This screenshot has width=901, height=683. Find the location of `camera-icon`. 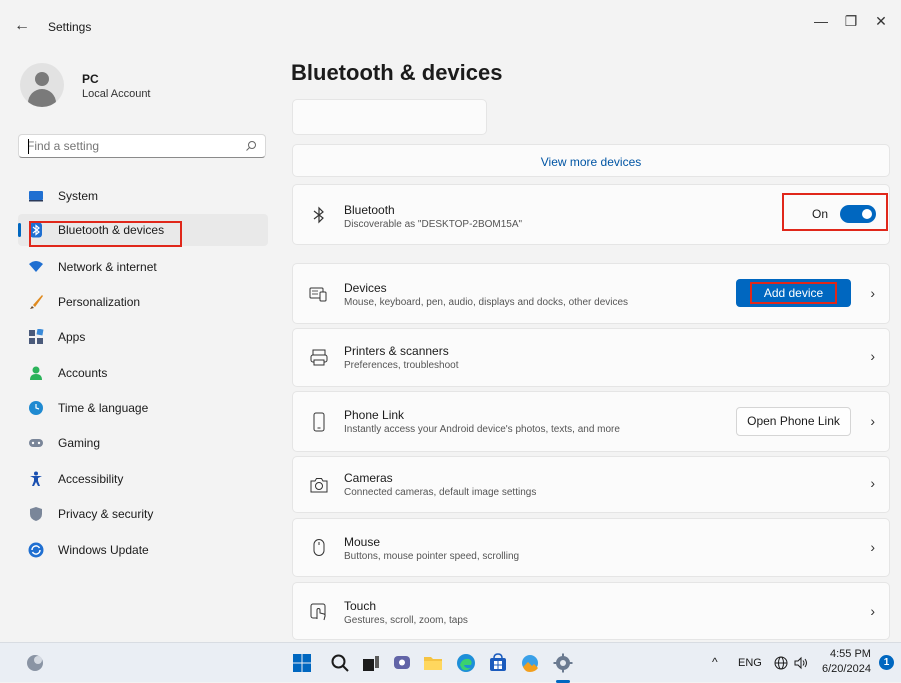

camera-icon is located at coordinates (319, 485).